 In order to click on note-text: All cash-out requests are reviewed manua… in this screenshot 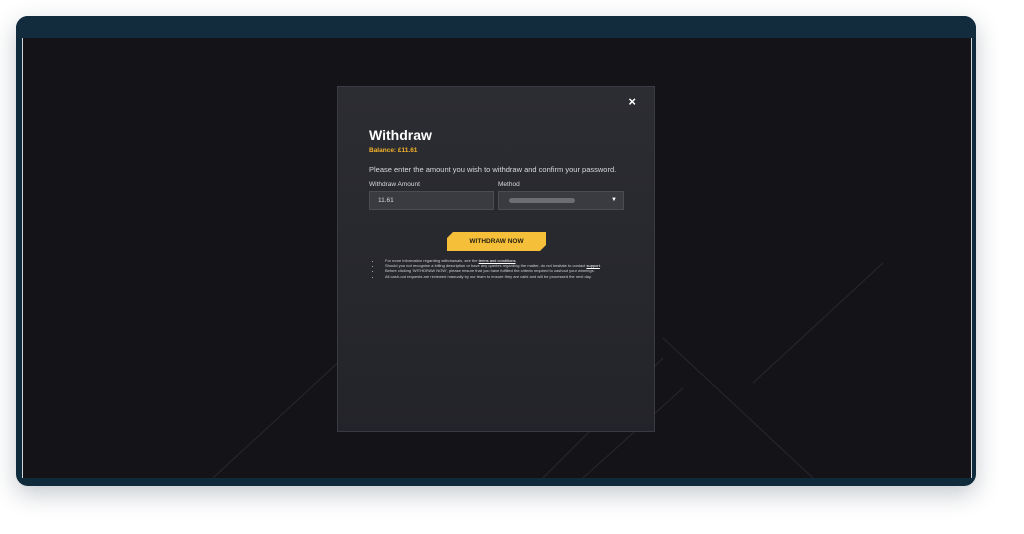, I will do `click(488, 276)`.